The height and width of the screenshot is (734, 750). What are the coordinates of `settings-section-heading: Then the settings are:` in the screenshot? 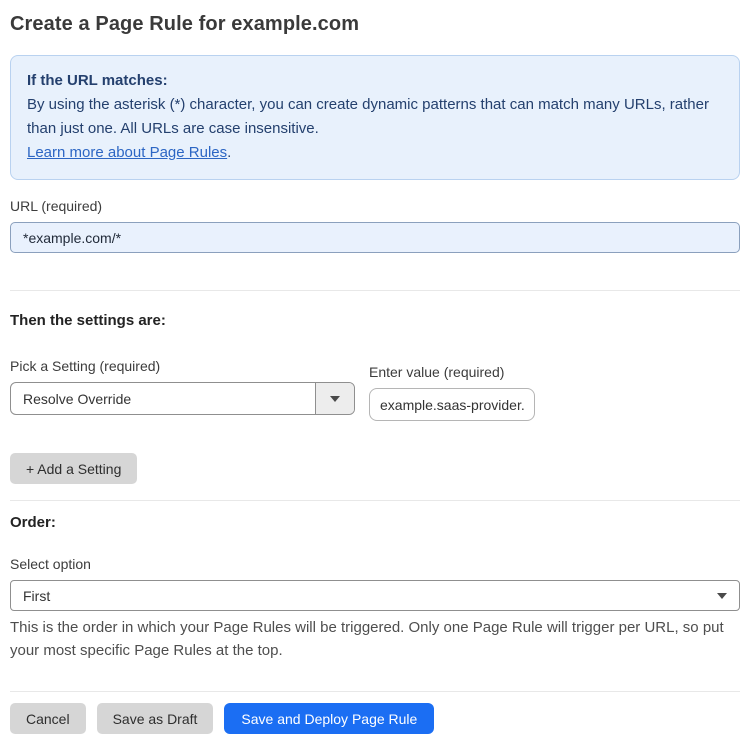 It's located at (88, 320).